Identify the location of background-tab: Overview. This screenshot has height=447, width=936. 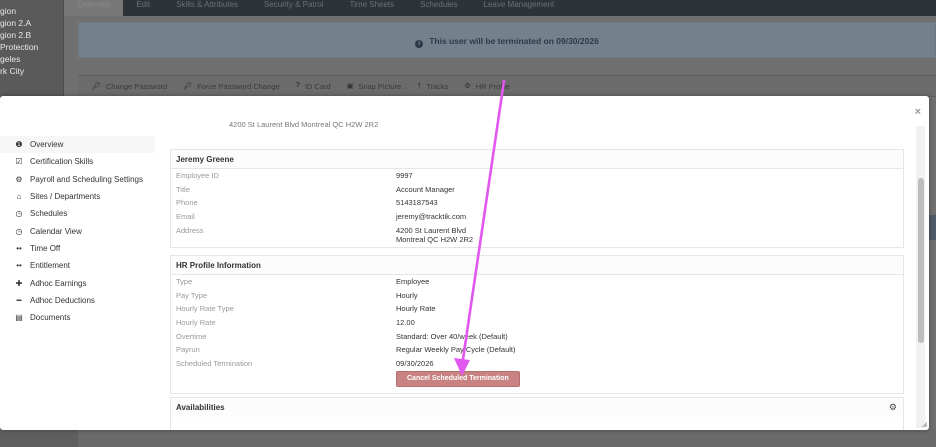
(94, 8).